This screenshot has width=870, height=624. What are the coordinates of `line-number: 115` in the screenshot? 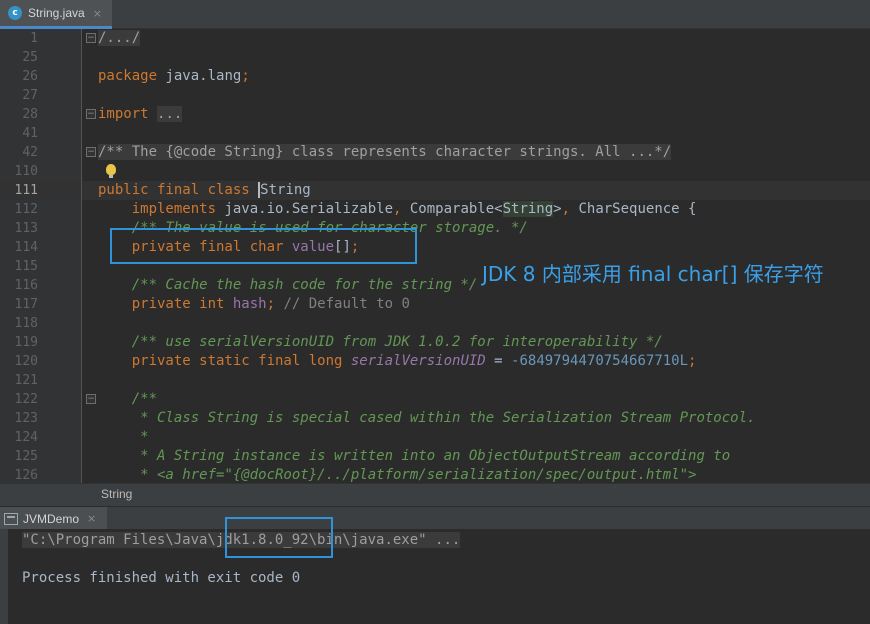 It's located at (26, 266).